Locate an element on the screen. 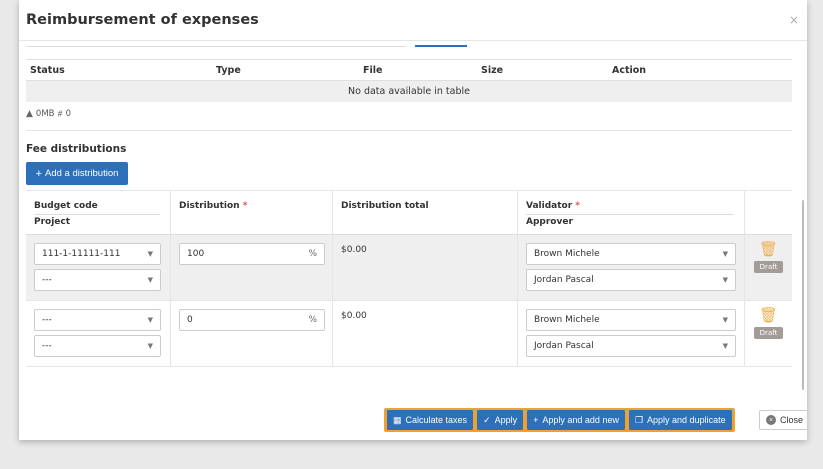  apply-button: ✓ Apply is located at coordinates (500, 420).